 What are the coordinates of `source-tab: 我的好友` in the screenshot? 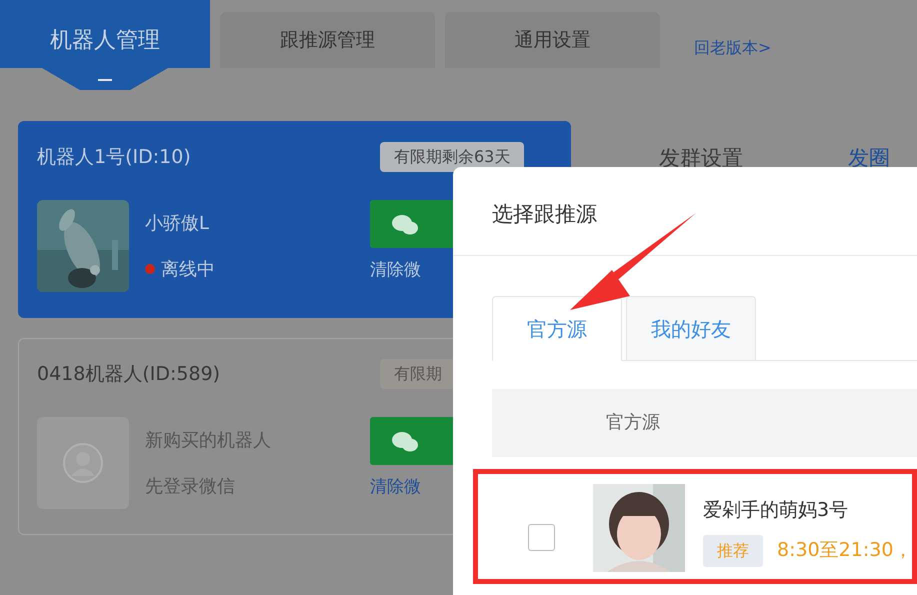 It's located at (691, 328).